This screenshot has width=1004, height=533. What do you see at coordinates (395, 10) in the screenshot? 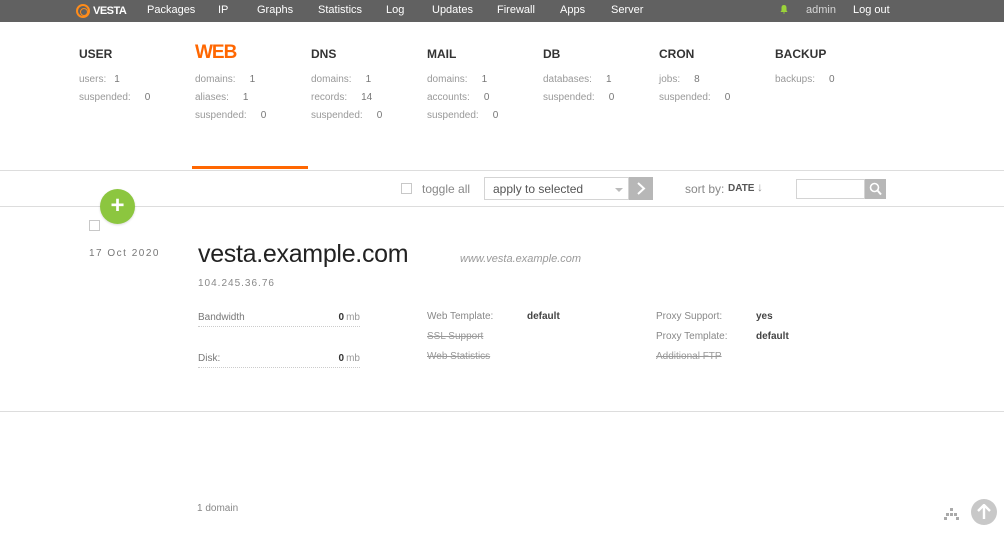
I see `nav-log: Log` at bounding box center [395, 10].